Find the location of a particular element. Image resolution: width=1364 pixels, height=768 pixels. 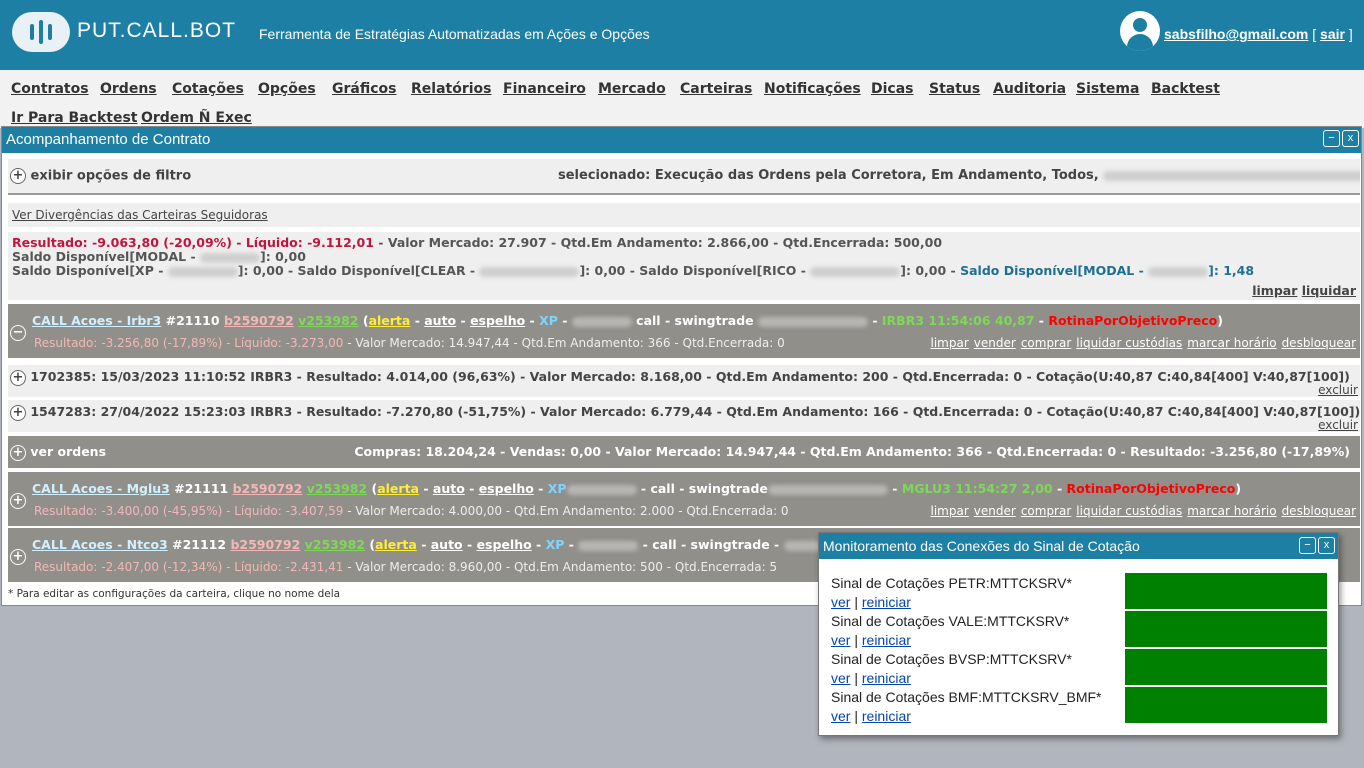

nav-contratos: Contratos is located at coordinates (50, 89).